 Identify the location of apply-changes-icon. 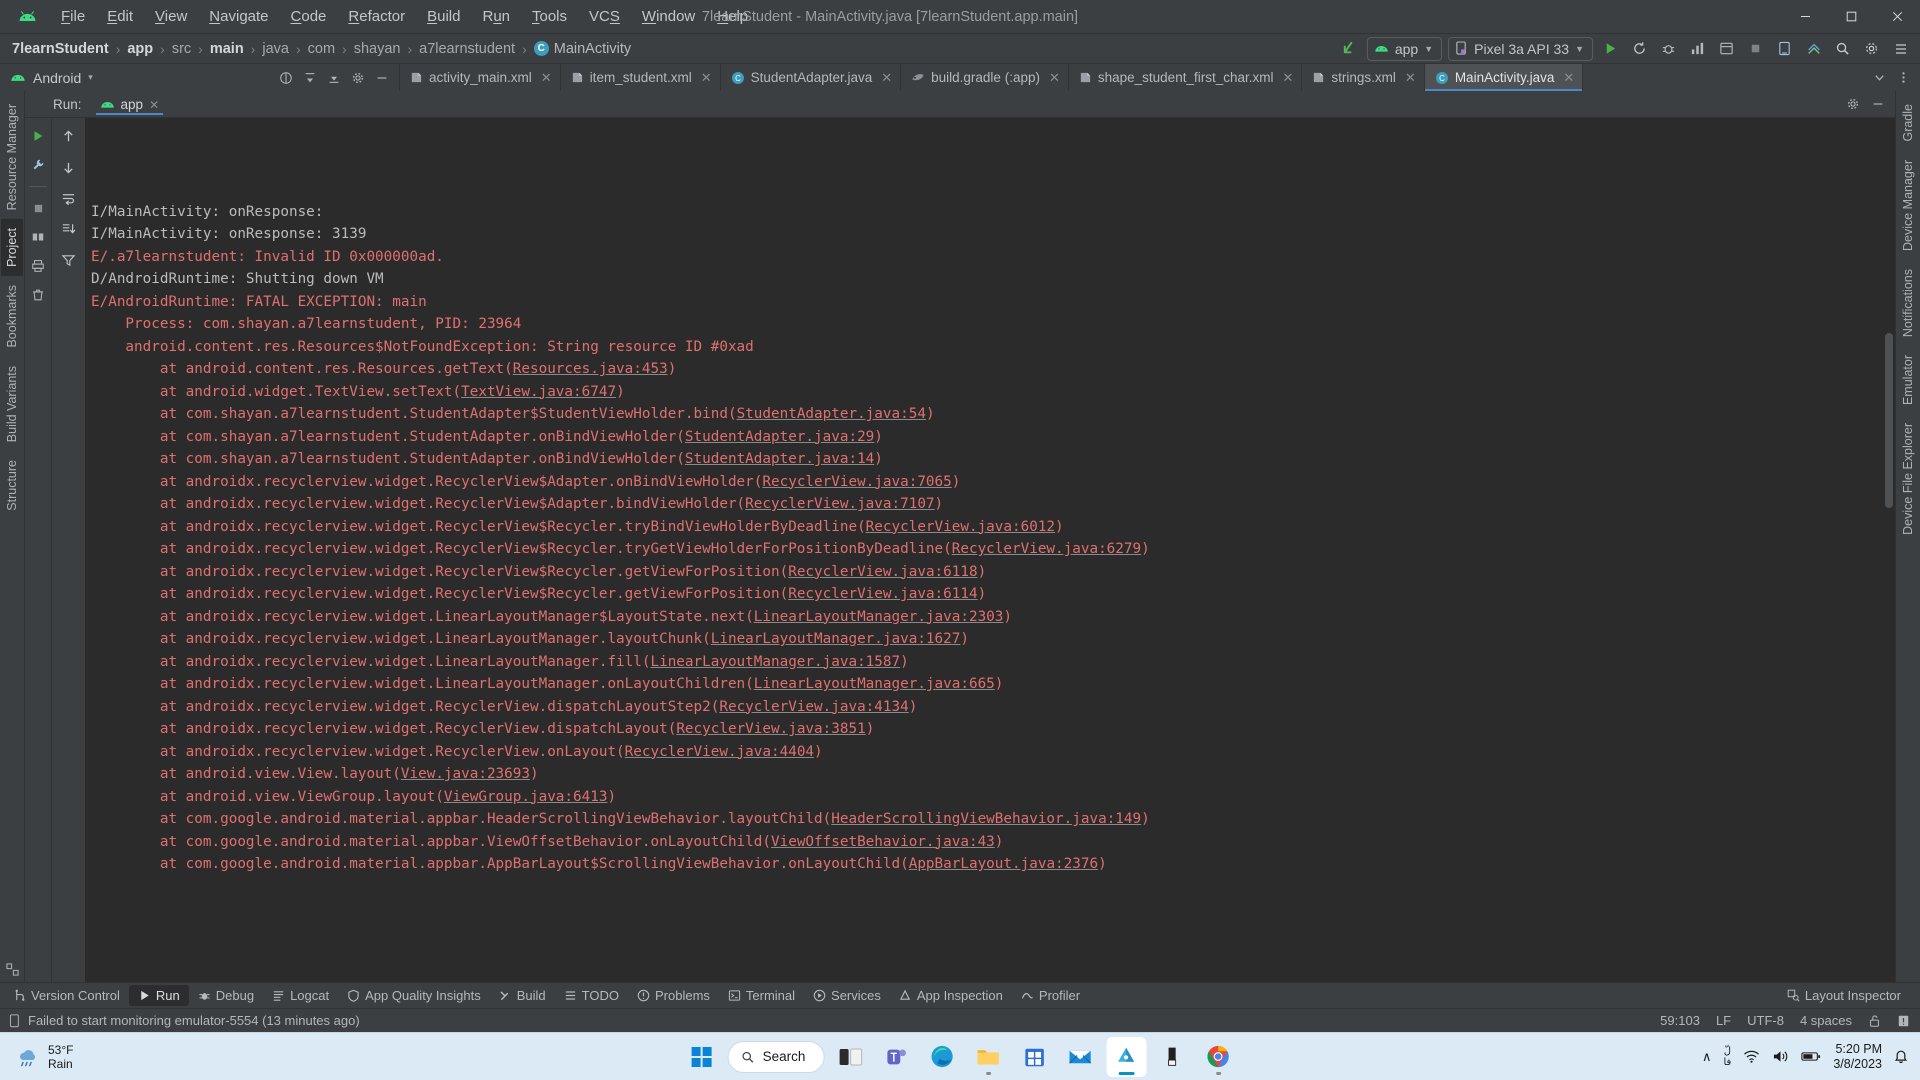
(1639, 48).